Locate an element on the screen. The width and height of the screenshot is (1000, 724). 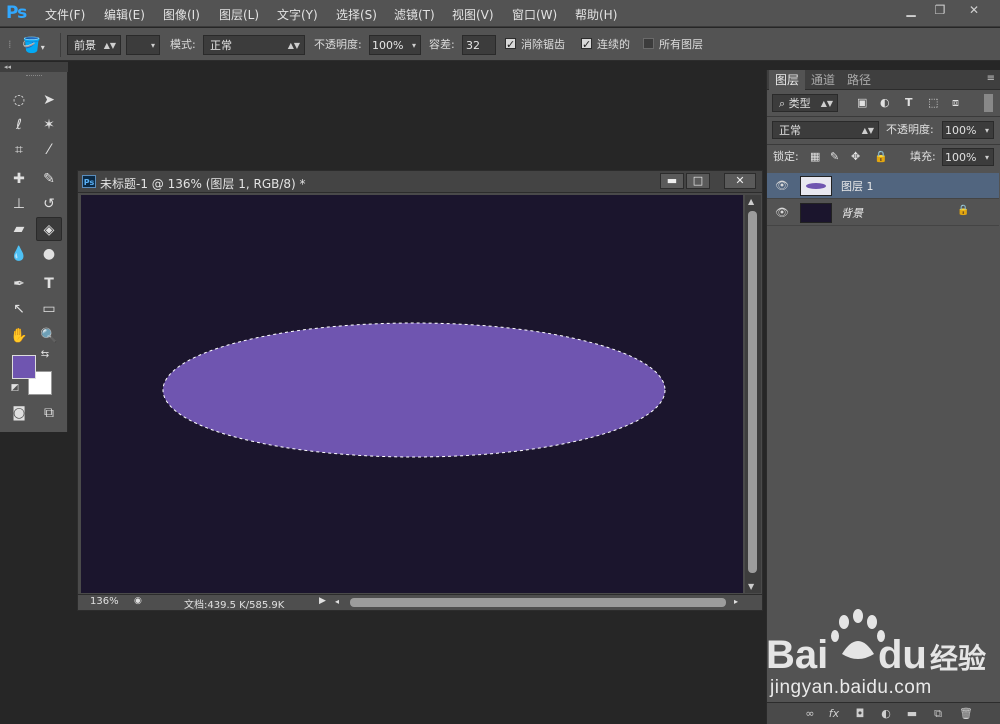
crop-icon: ⌗ is located at coordinates (19, 150).